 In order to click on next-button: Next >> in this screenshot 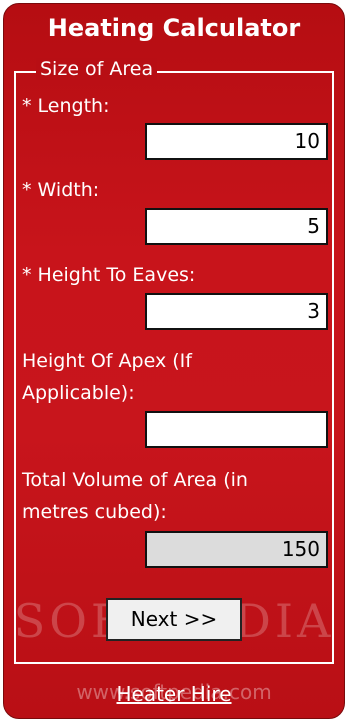, I will do `click(174, 619)`.